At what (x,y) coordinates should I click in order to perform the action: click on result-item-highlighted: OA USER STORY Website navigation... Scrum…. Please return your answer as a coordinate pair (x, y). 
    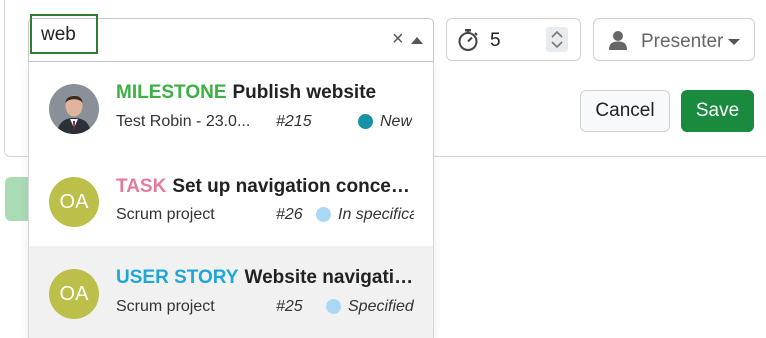
    Looking at the image, I should click on (231, 292).